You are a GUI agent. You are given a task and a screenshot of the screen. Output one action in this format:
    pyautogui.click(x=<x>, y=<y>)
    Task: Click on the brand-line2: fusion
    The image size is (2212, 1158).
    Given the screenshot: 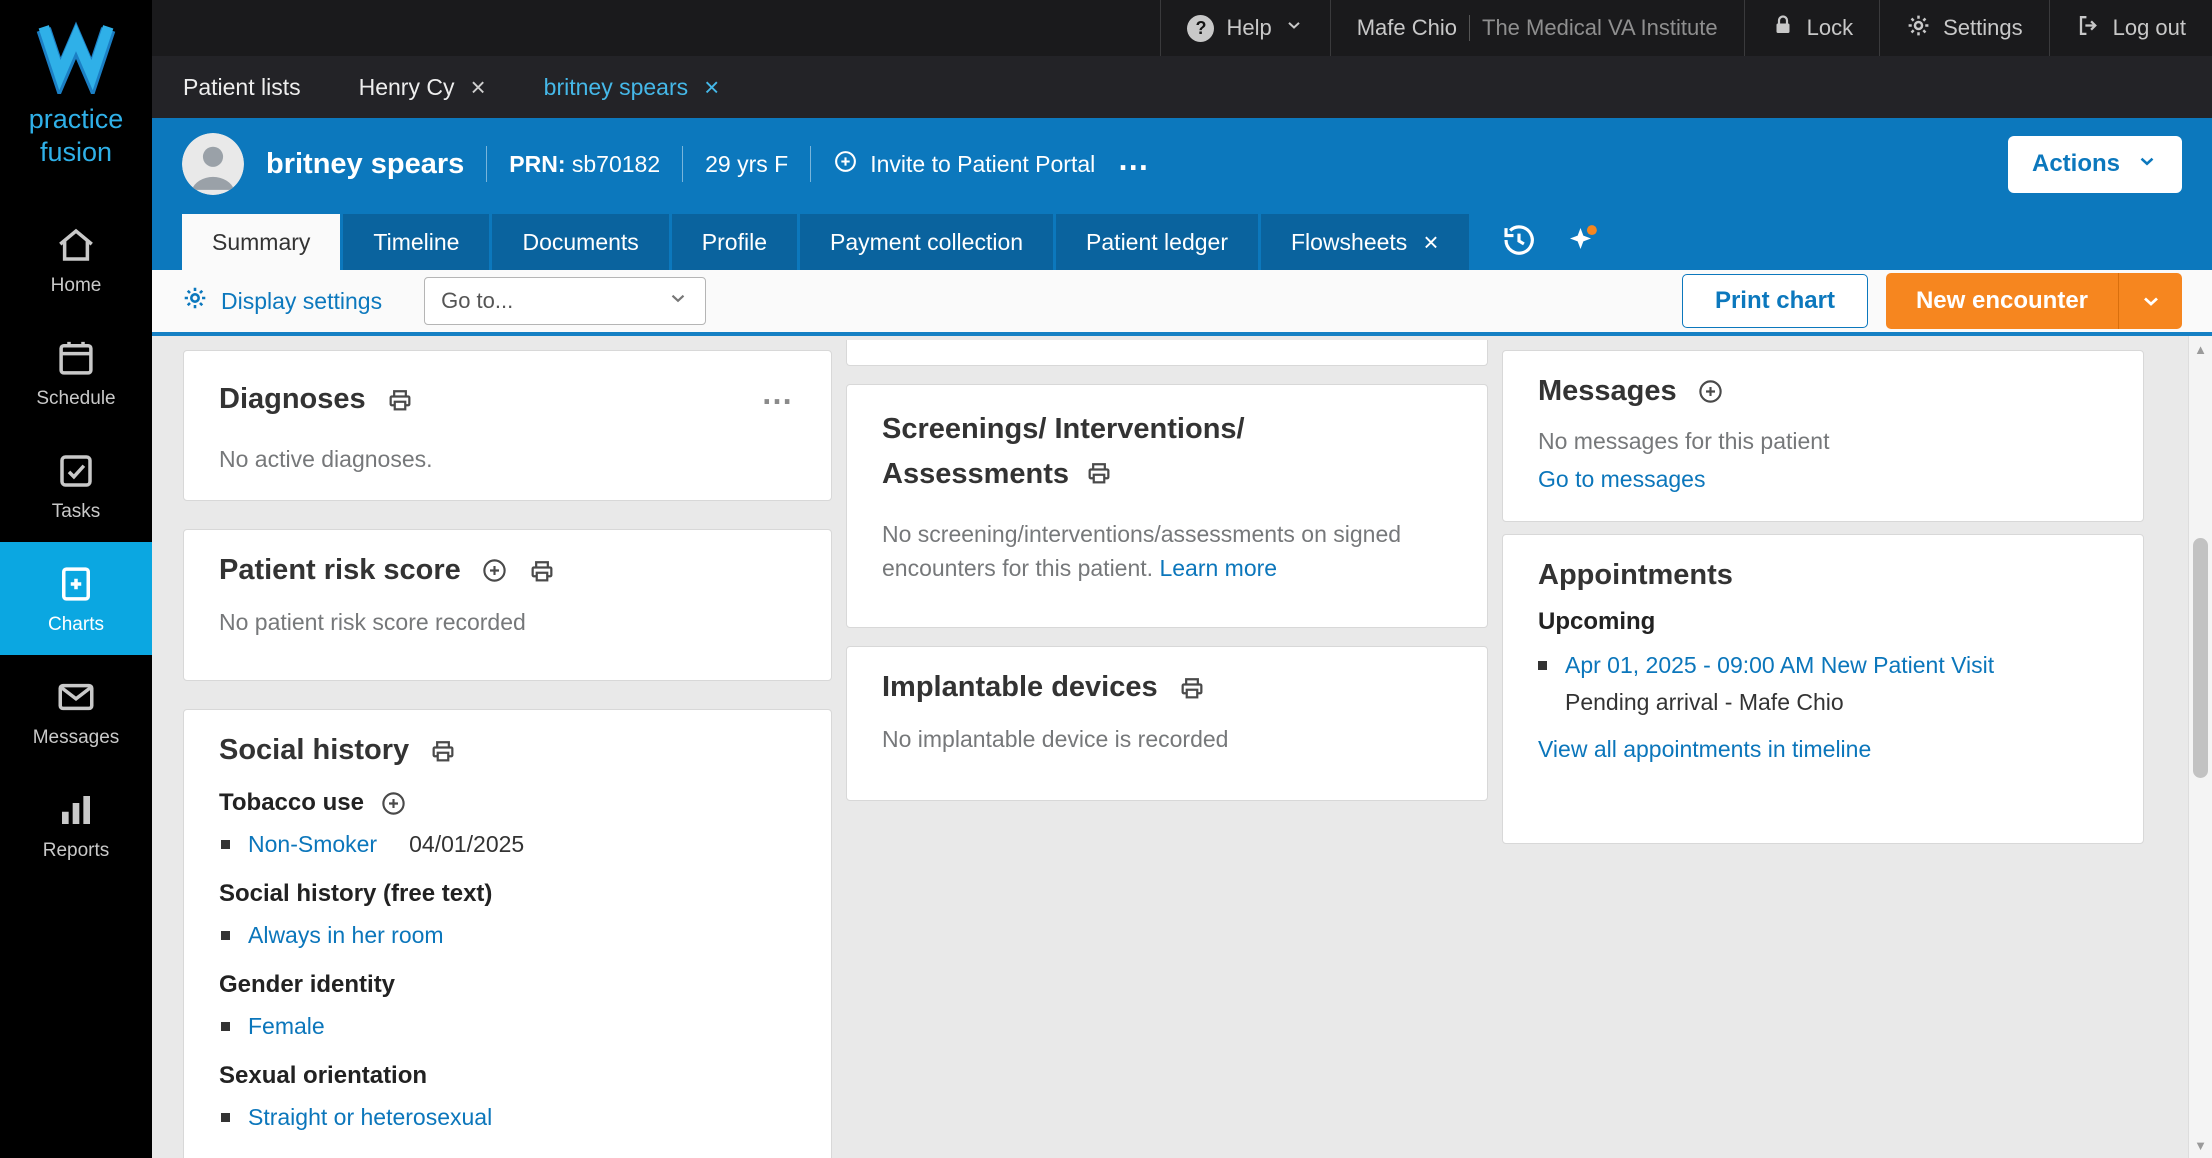 What is the action you would take?
    pyautogui.click(x=76, y=152)
    